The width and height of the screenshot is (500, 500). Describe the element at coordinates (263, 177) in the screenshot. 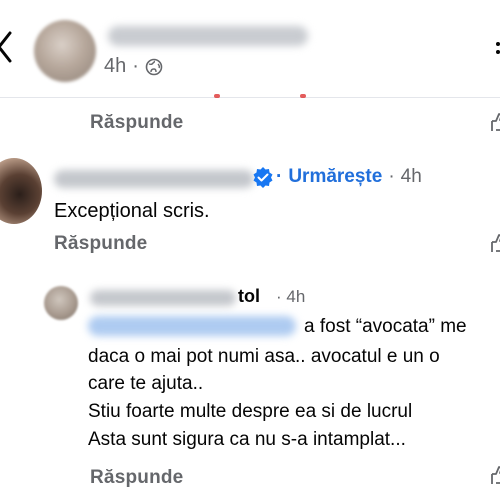

I see `verified-badge-icon` at that location.